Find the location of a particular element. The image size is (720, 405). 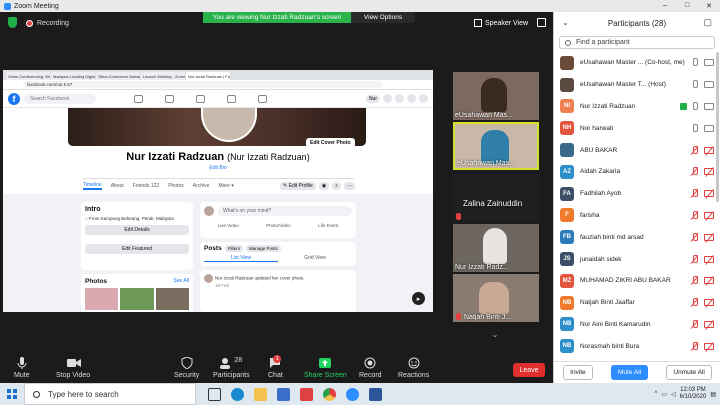

scrollbar is located at coordinates (717, 127).